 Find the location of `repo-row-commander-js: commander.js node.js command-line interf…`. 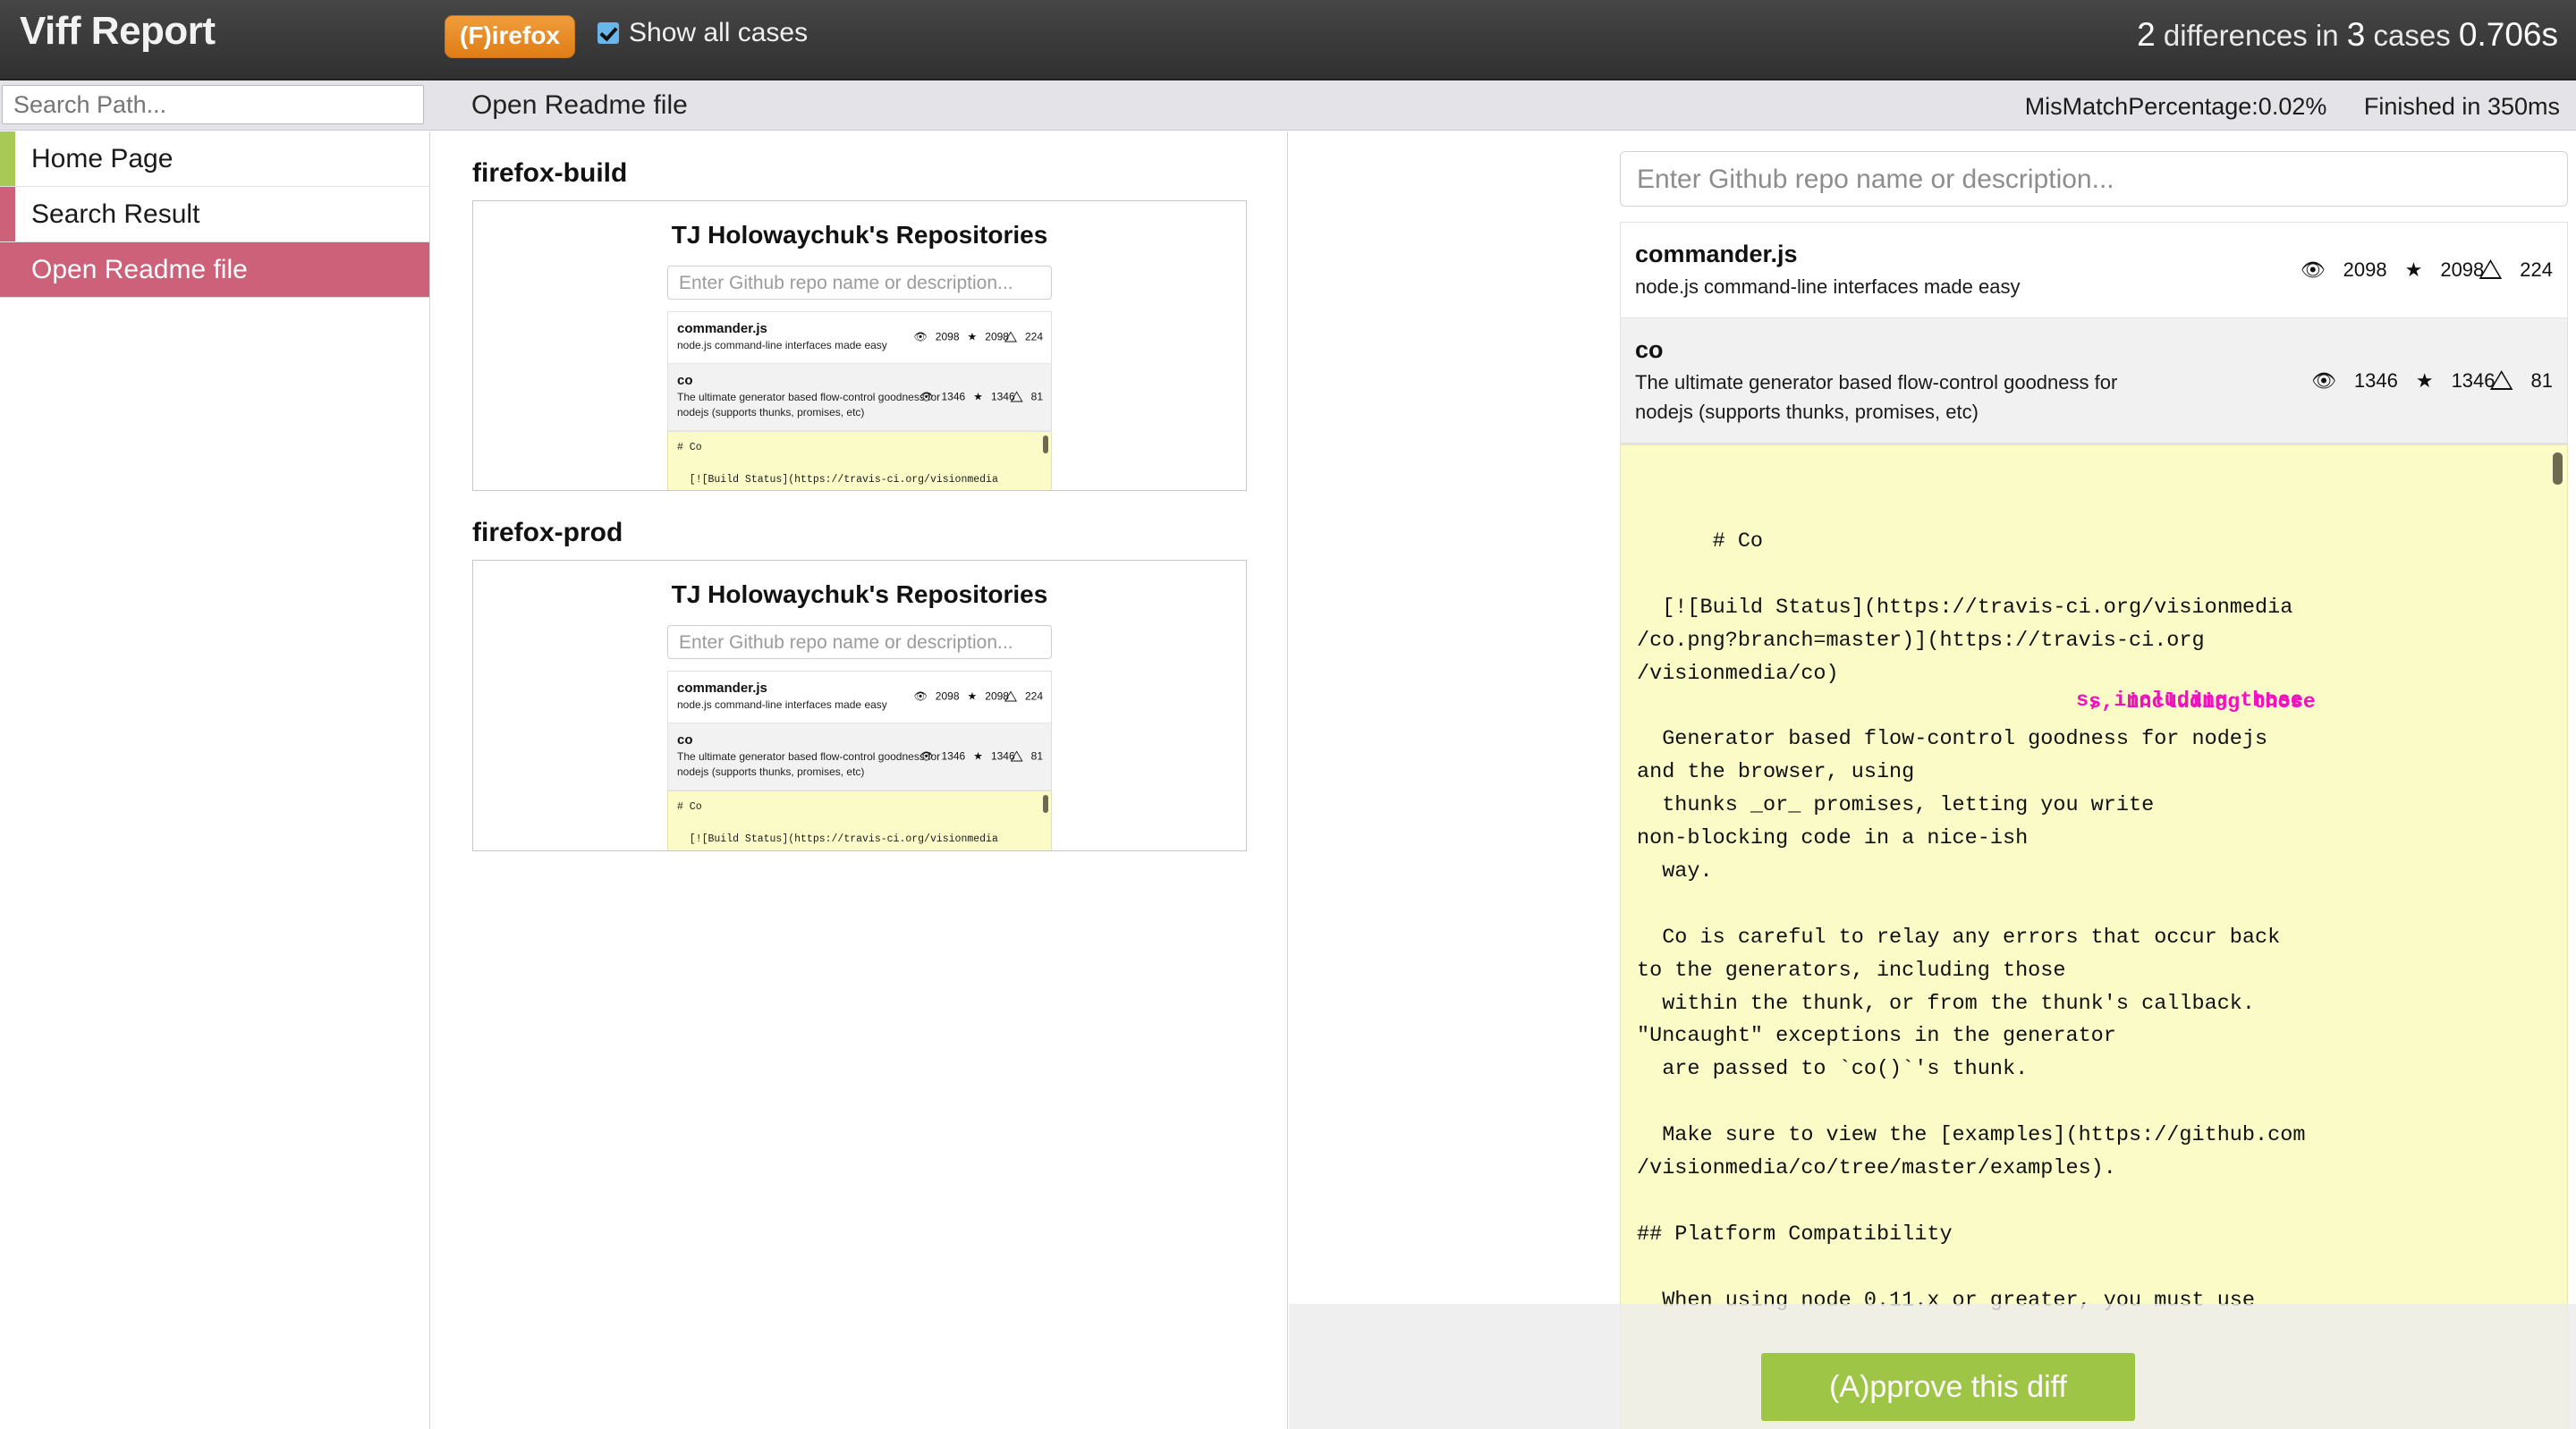

repo-row-commander-js: commander.js node.js command-line interf… is located at coordinates (2094, 271).